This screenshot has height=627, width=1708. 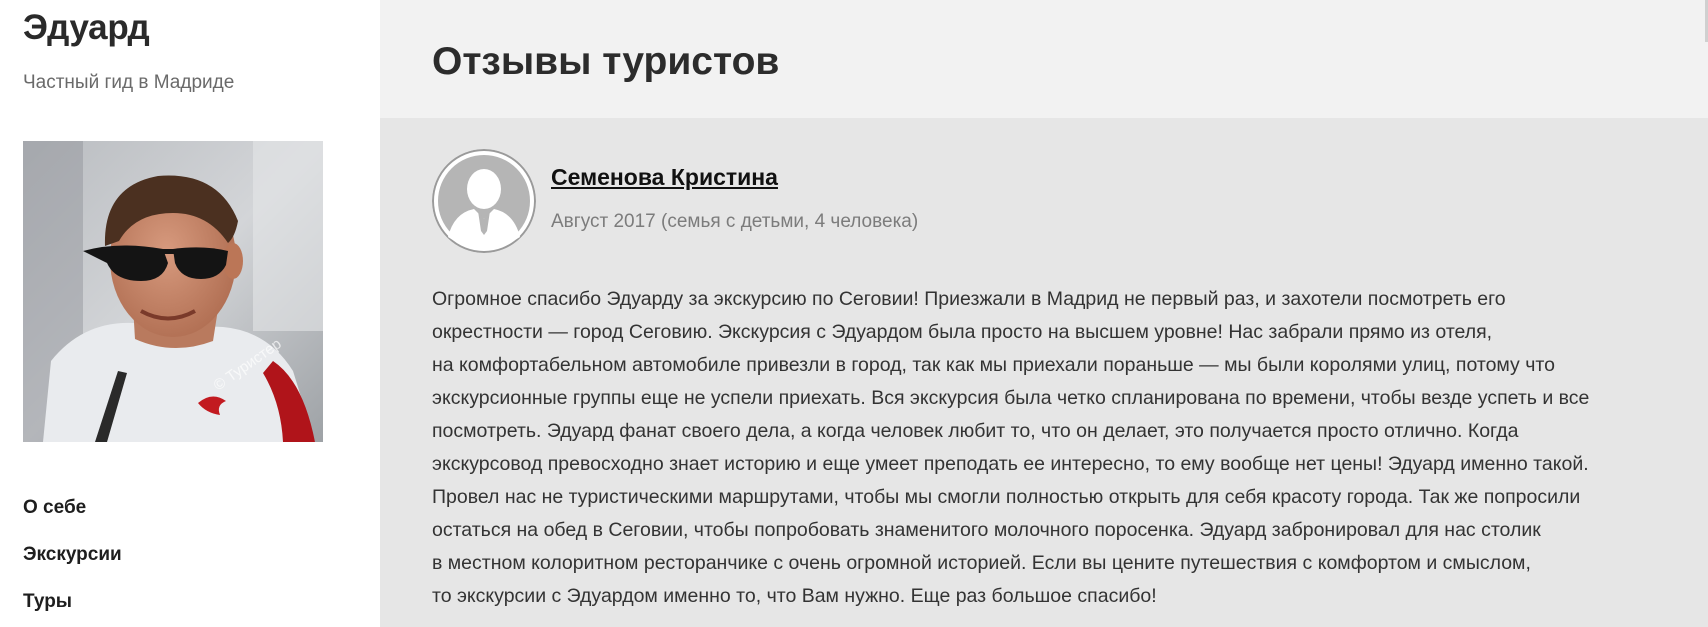 I want to click on page-header: Отзывы туристов, so click(x=1044, y=59).